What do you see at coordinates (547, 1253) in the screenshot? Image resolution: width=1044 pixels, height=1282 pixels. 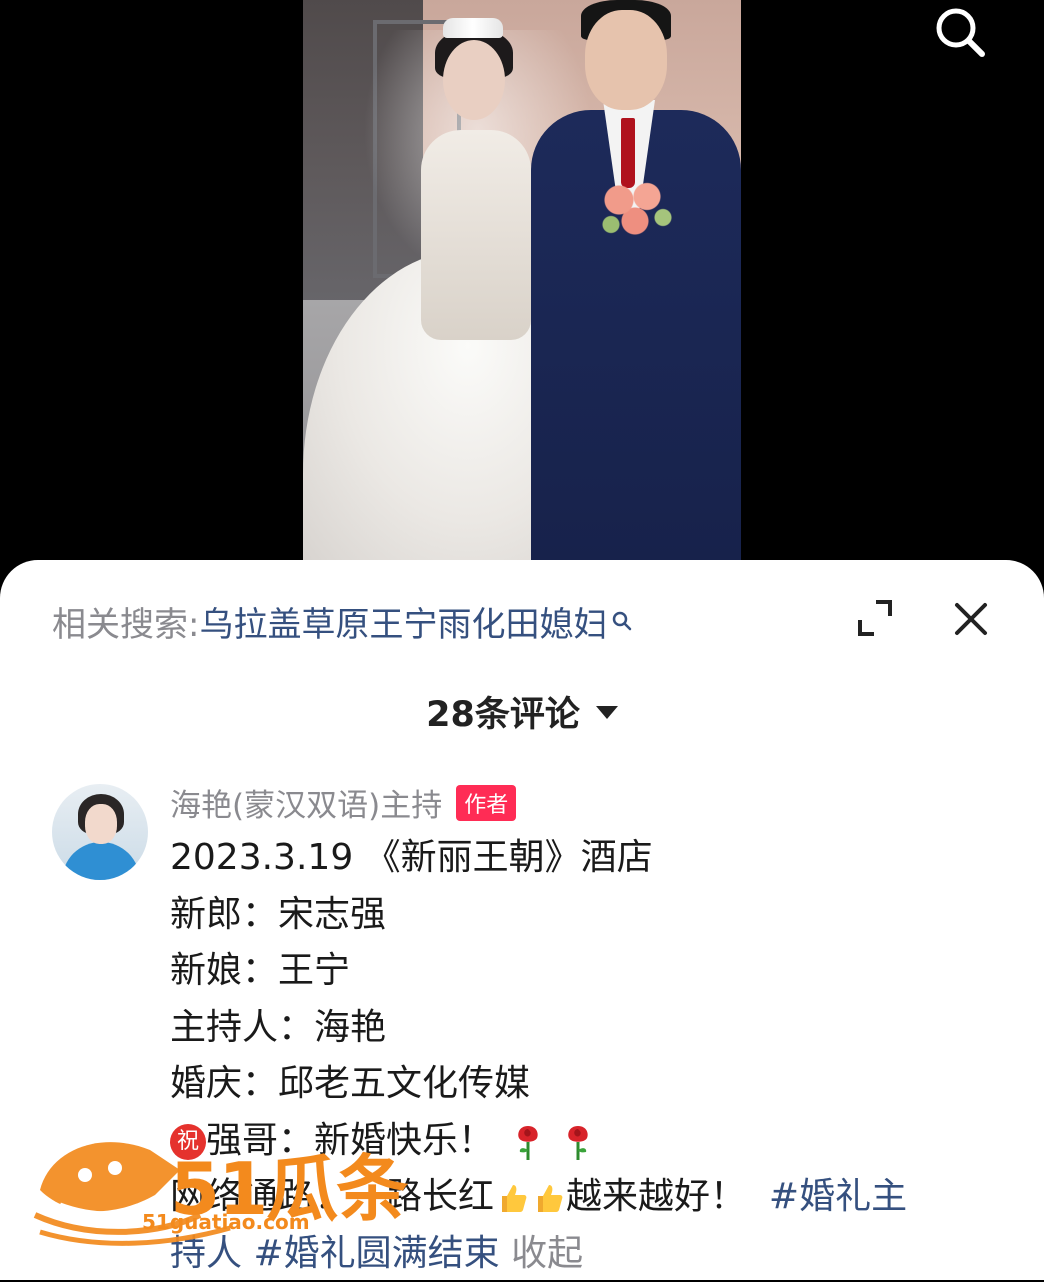 I see `collapse-link: 收起` at bounding box center [547, 1253].